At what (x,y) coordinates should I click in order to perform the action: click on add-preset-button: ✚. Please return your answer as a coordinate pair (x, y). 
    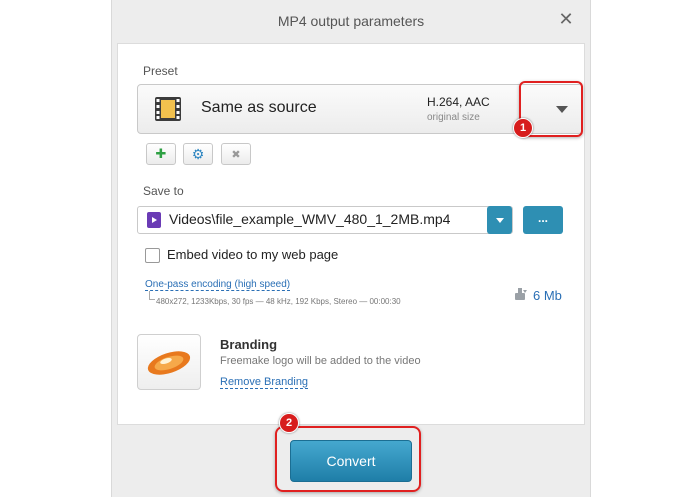
    Looking at the image, I should click on (161, 154).